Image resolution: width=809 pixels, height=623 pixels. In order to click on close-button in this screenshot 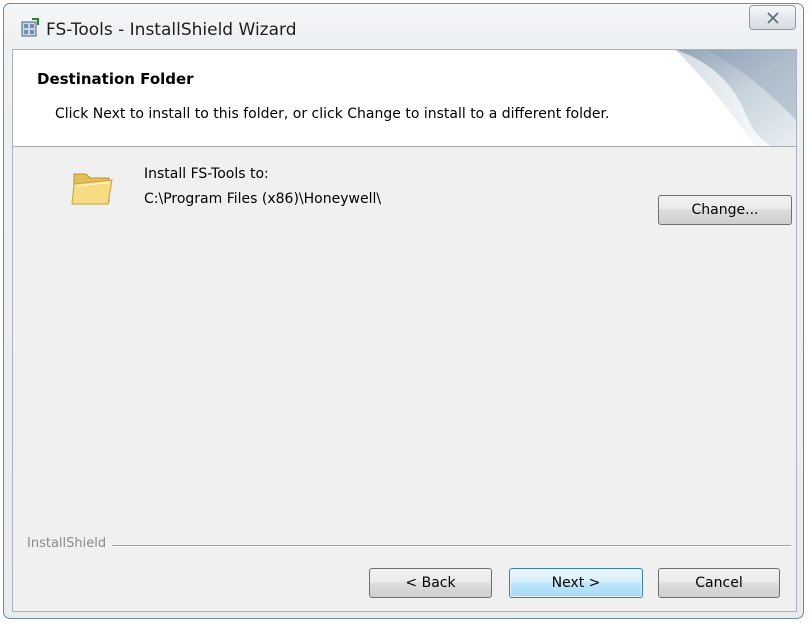, I will do `click(772, 17)`.